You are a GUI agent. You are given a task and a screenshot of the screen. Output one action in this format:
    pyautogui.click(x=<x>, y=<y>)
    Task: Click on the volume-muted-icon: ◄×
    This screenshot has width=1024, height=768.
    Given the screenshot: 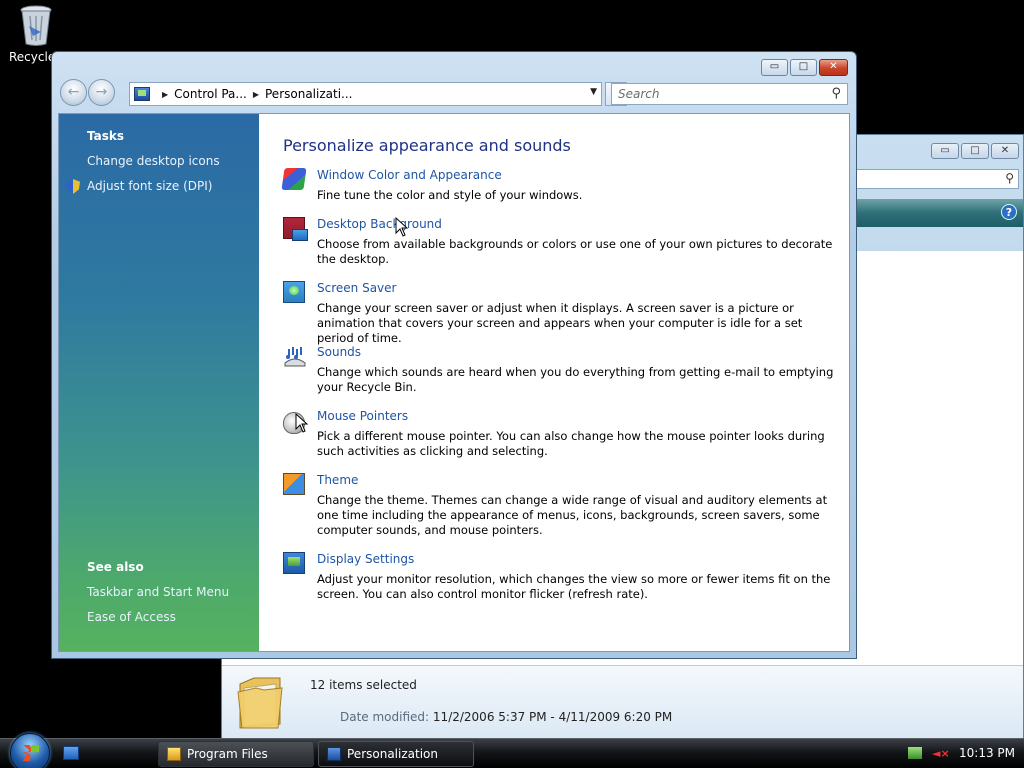 What is the action you would take?
    pyautogui.click(x=941, y=753)
    